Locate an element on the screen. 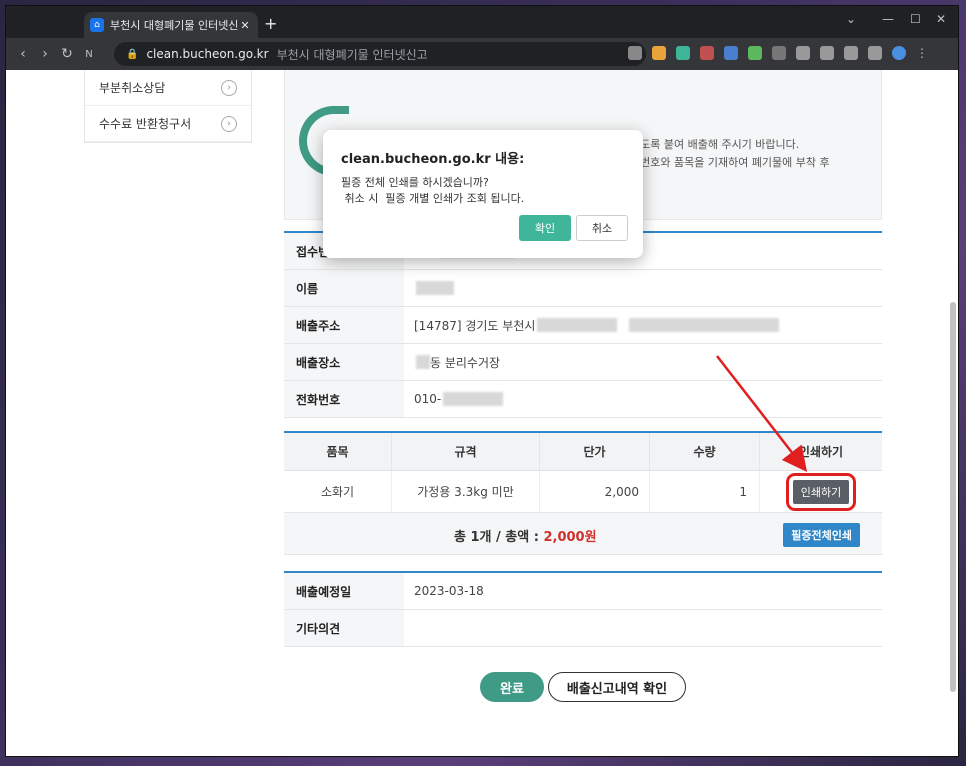 This screenshot has width=966, height=766. bottom-buttons: 완료 배출신고내역 확인 is located at coordinates (583, 687).